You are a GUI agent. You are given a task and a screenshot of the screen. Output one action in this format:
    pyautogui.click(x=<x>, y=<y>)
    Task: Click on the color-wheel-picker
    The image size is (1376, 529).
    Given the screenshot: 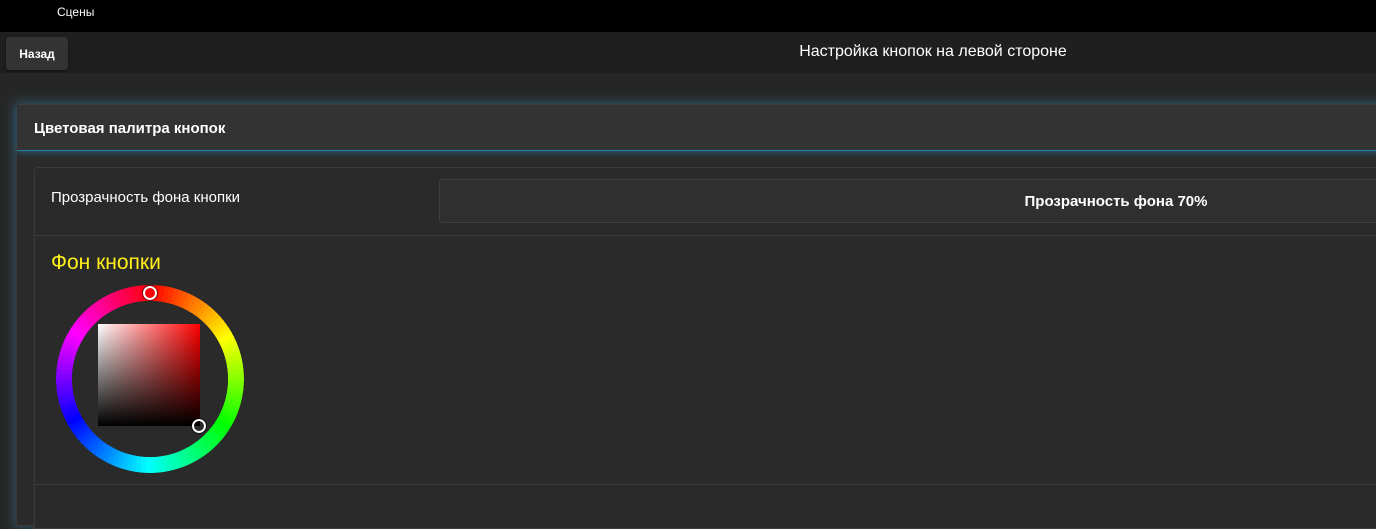 What is the action you would take?
    pyautogui.click(x=150, y=379)
    